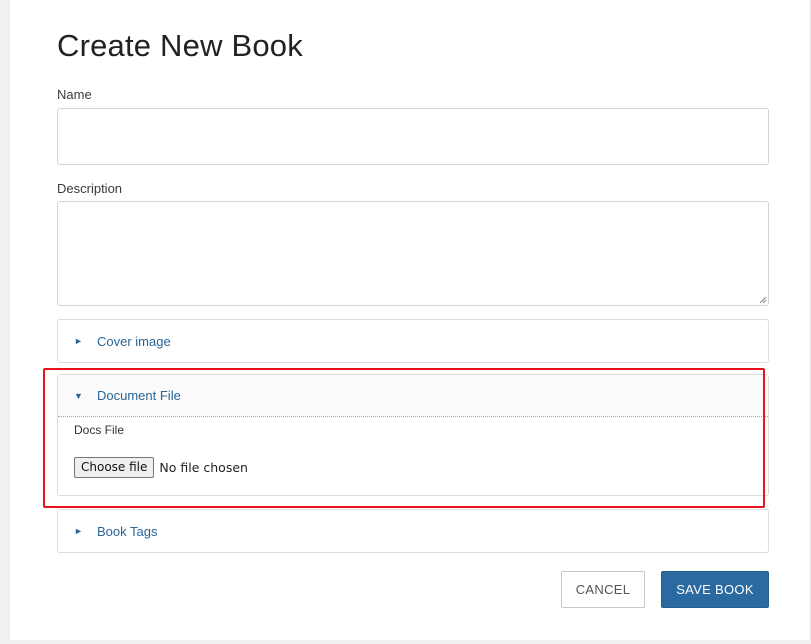 The height and width of the screenshot is (644, 811). Describe the element at coordinates (114, 467) in the screenshot. I see `choose-file-button: Choose file` at that location.